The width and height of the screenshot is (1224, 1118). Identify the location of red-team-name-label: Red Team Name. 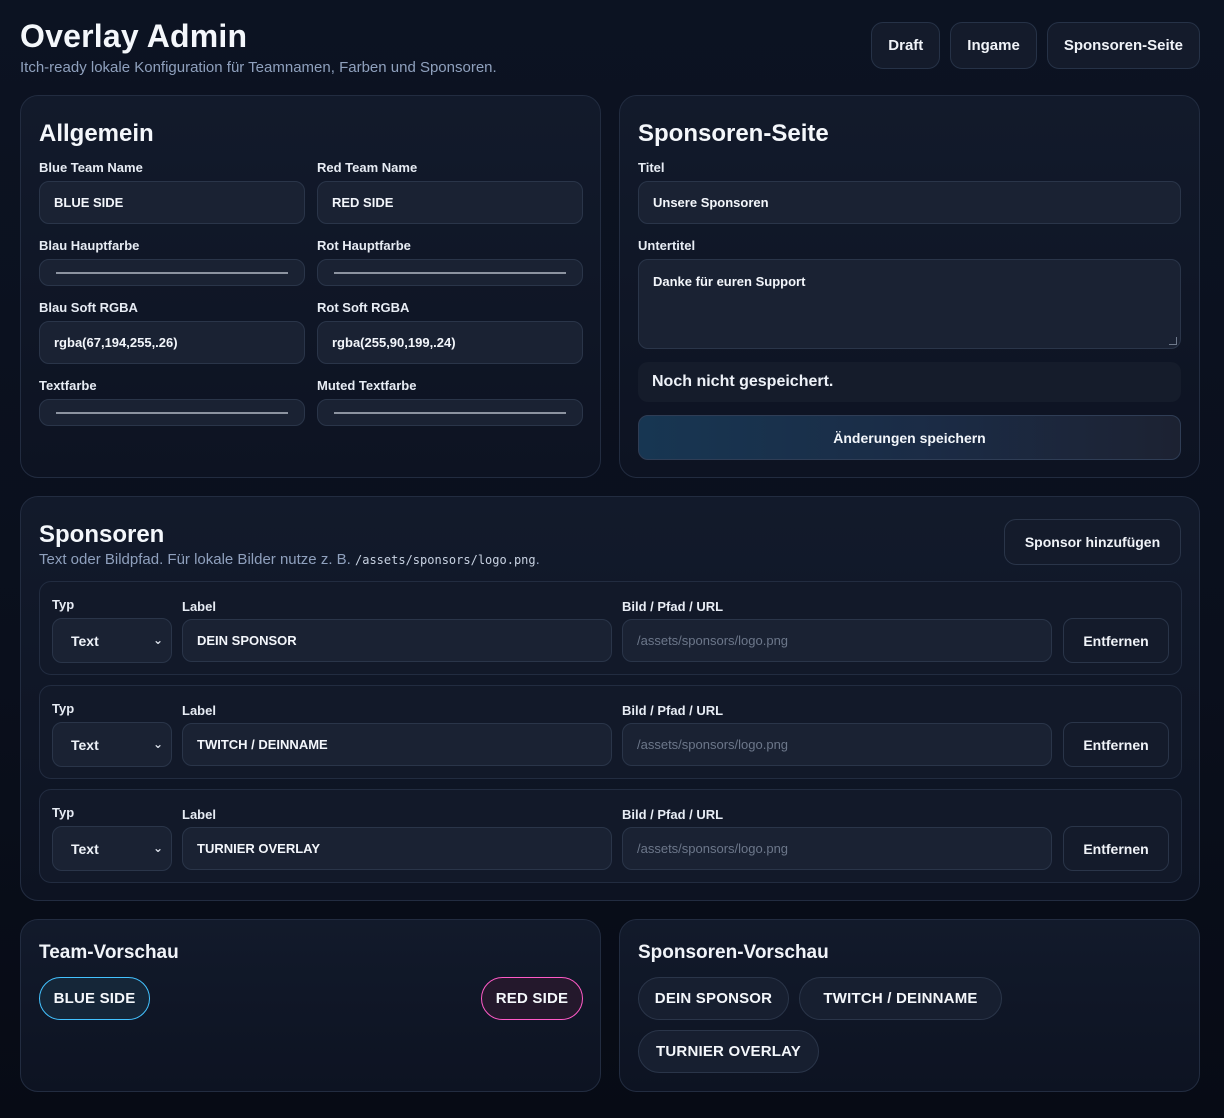
(367, 167).